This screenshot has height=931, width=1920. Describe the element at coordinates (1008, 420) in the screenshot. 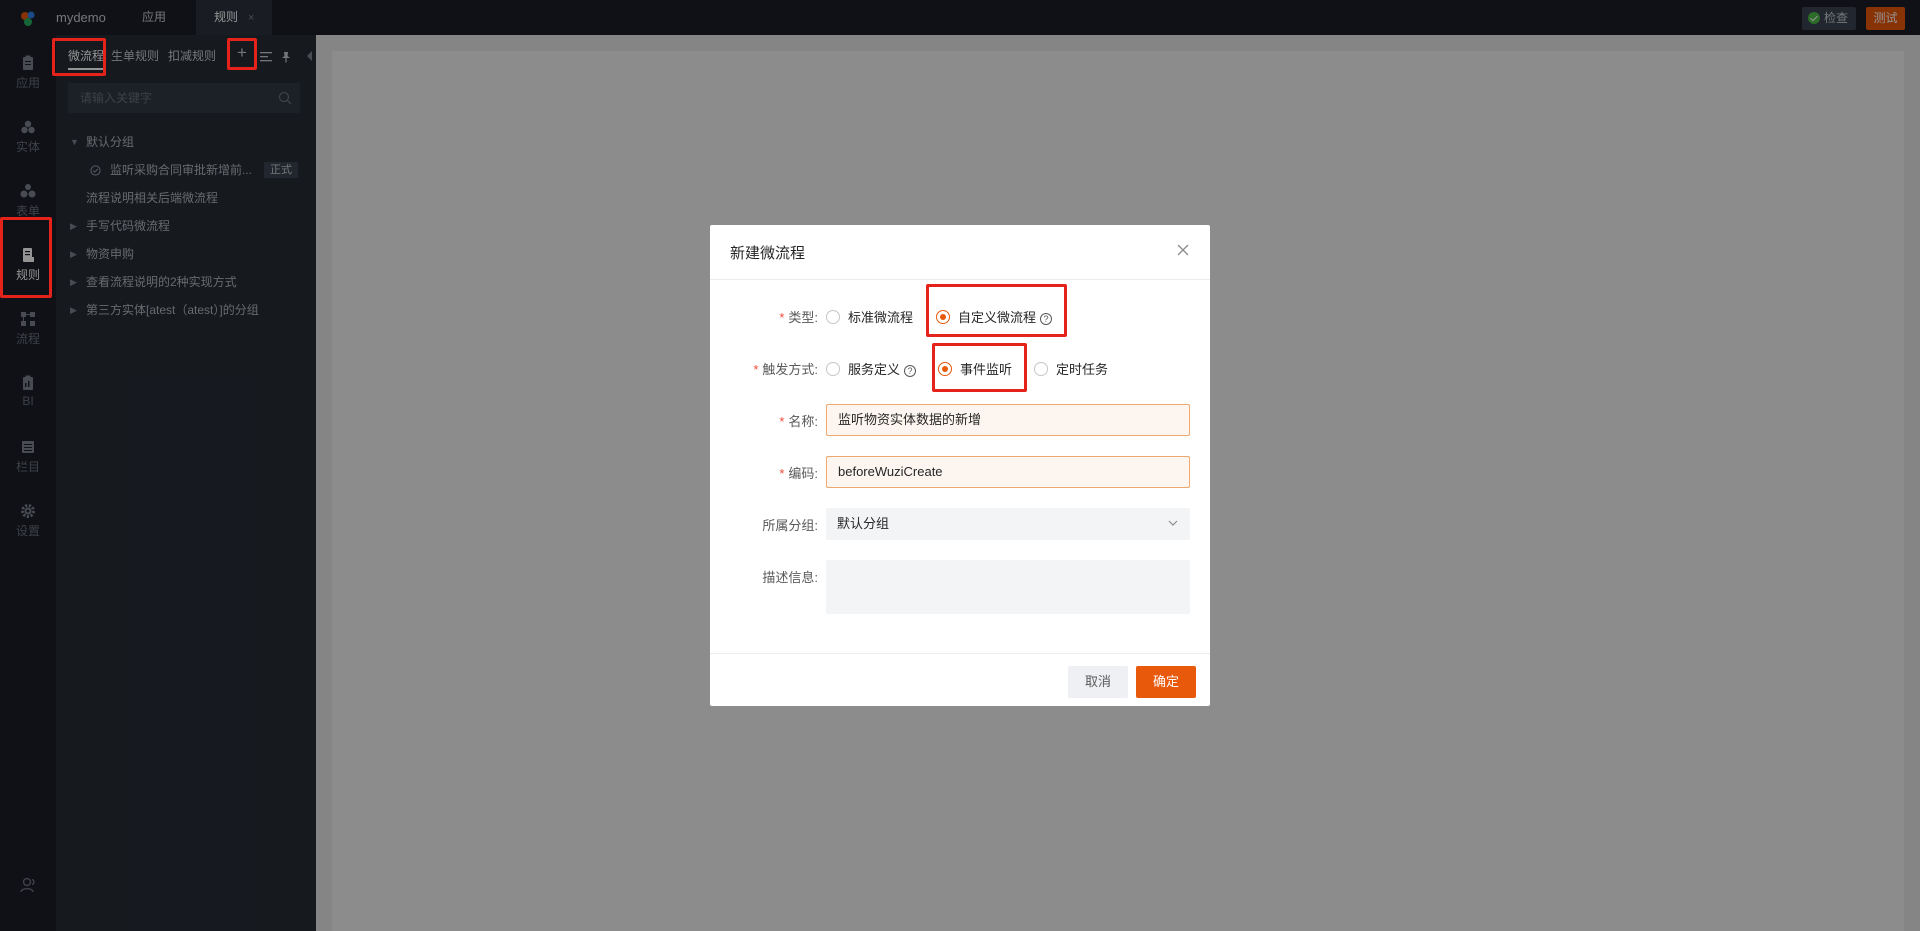

I see `name-input: 监听物资实体数据的新增` at that location.